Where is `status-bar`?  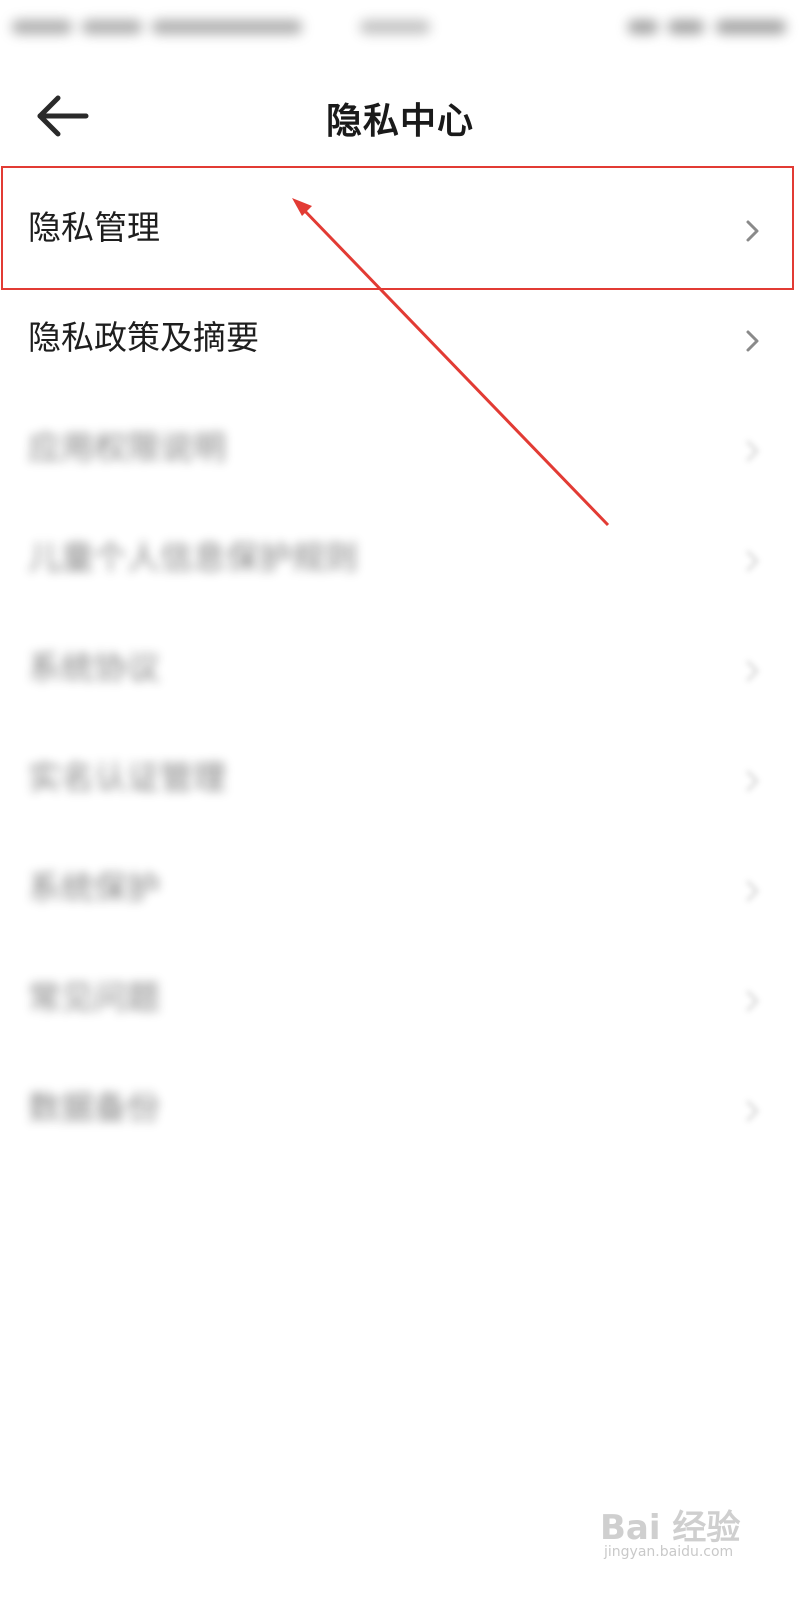
status-bar is located at coordinates (400, 28).